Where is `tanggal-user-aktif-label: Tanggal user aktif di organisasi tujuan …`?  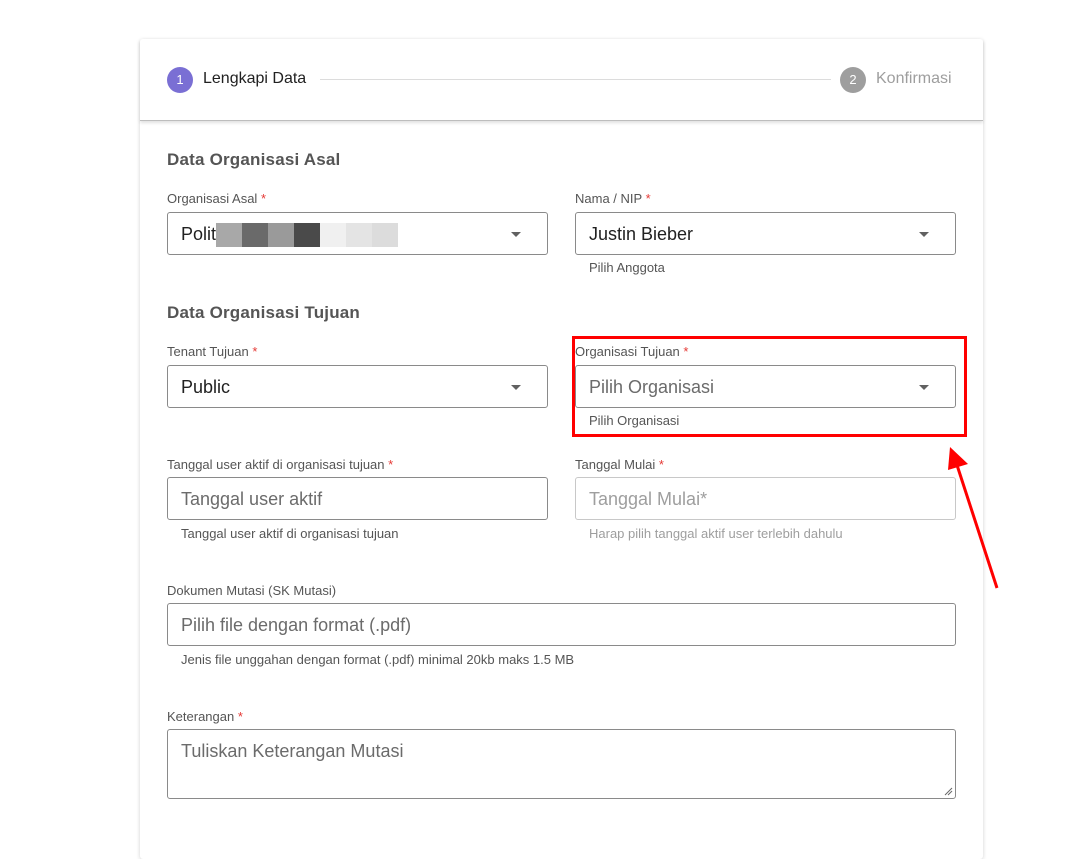
tanggal-user-aktif-label: Tanggal user aktif di organisasi tujuan … is located at coordinates (280, 464).